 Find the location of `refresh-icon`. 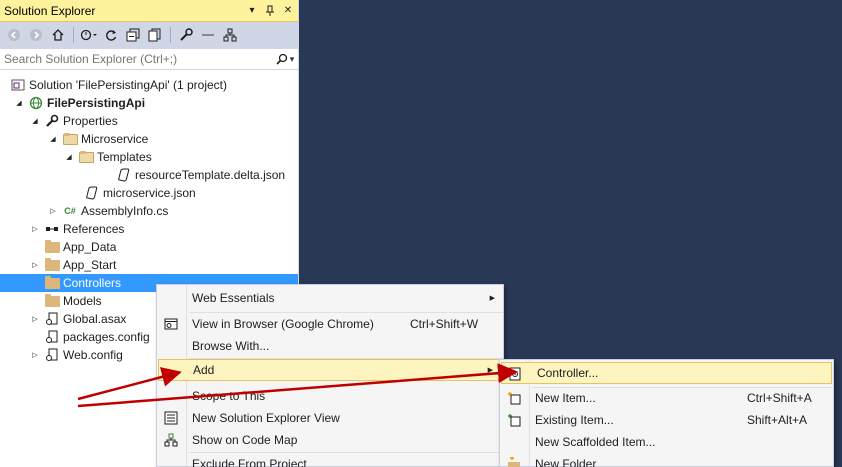

refresh-icon is located at coordinates (111, 35).